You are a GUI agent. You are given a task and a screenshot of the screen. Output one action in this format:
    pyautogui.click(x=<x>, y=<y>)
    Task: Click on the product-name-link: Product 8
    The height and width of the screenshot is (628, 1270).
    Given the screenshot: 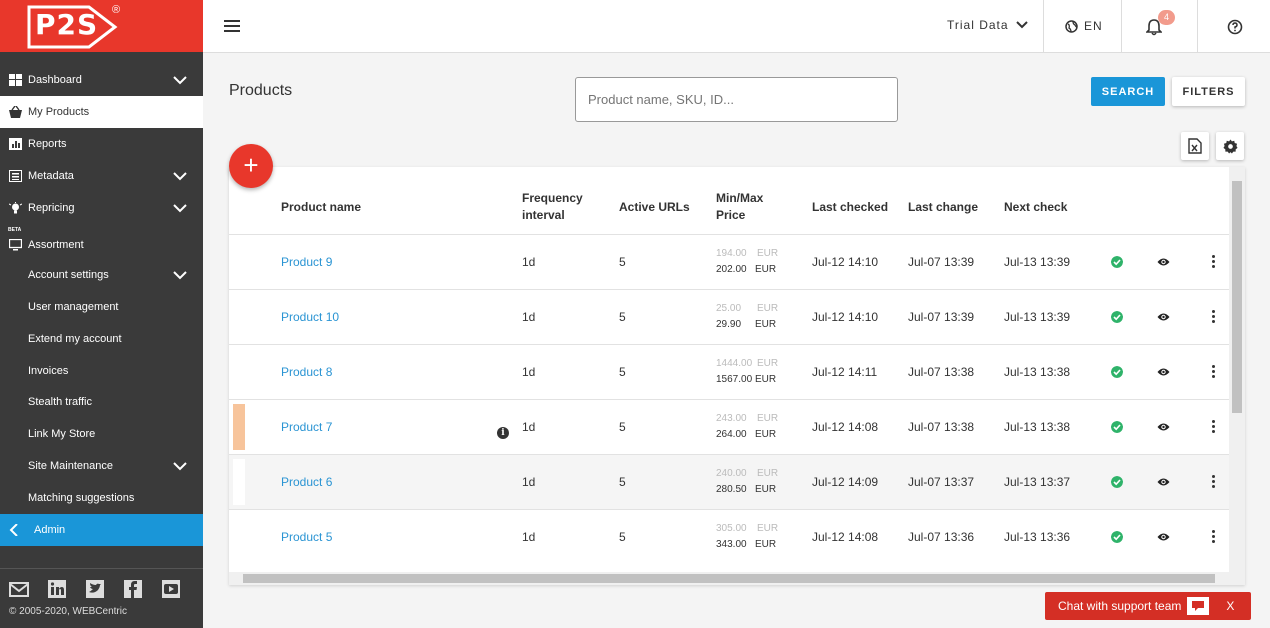 What is the action you would take?
    pyautogui.click(x=306, y=372)
    